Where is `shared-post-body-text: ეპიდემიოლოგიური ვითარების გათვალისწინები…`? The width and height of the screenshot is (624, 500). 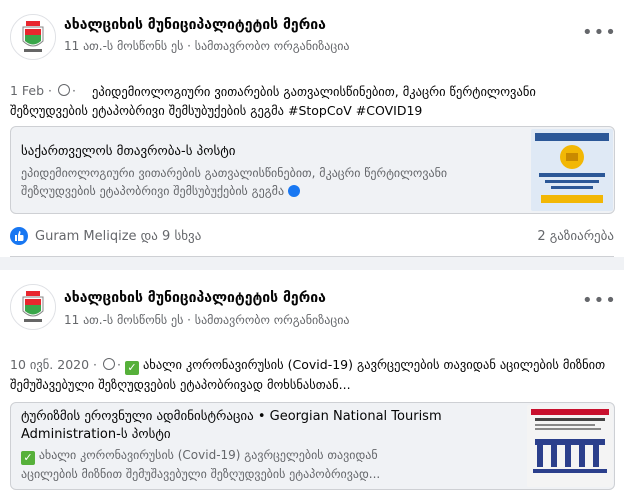
shared-post-body-text: ეპიდემიოლოგიური ვითარების გათვალისწინები… is located at coordinates (234, 182).